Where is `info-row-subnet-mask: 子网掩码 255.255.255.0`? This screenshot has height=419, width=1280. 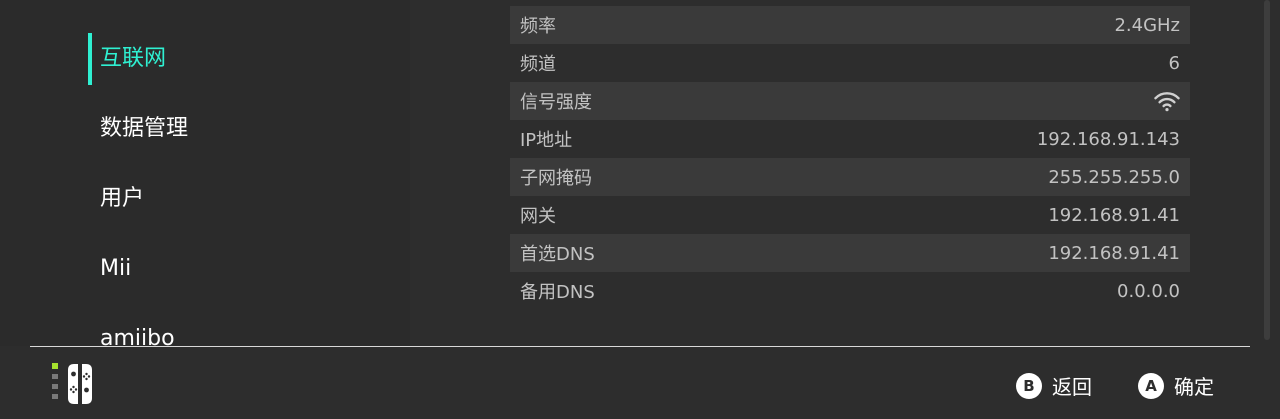 info-row-subnet-mask: 子网掩码 255.255.255.0 is located at coordinates (850, 177).